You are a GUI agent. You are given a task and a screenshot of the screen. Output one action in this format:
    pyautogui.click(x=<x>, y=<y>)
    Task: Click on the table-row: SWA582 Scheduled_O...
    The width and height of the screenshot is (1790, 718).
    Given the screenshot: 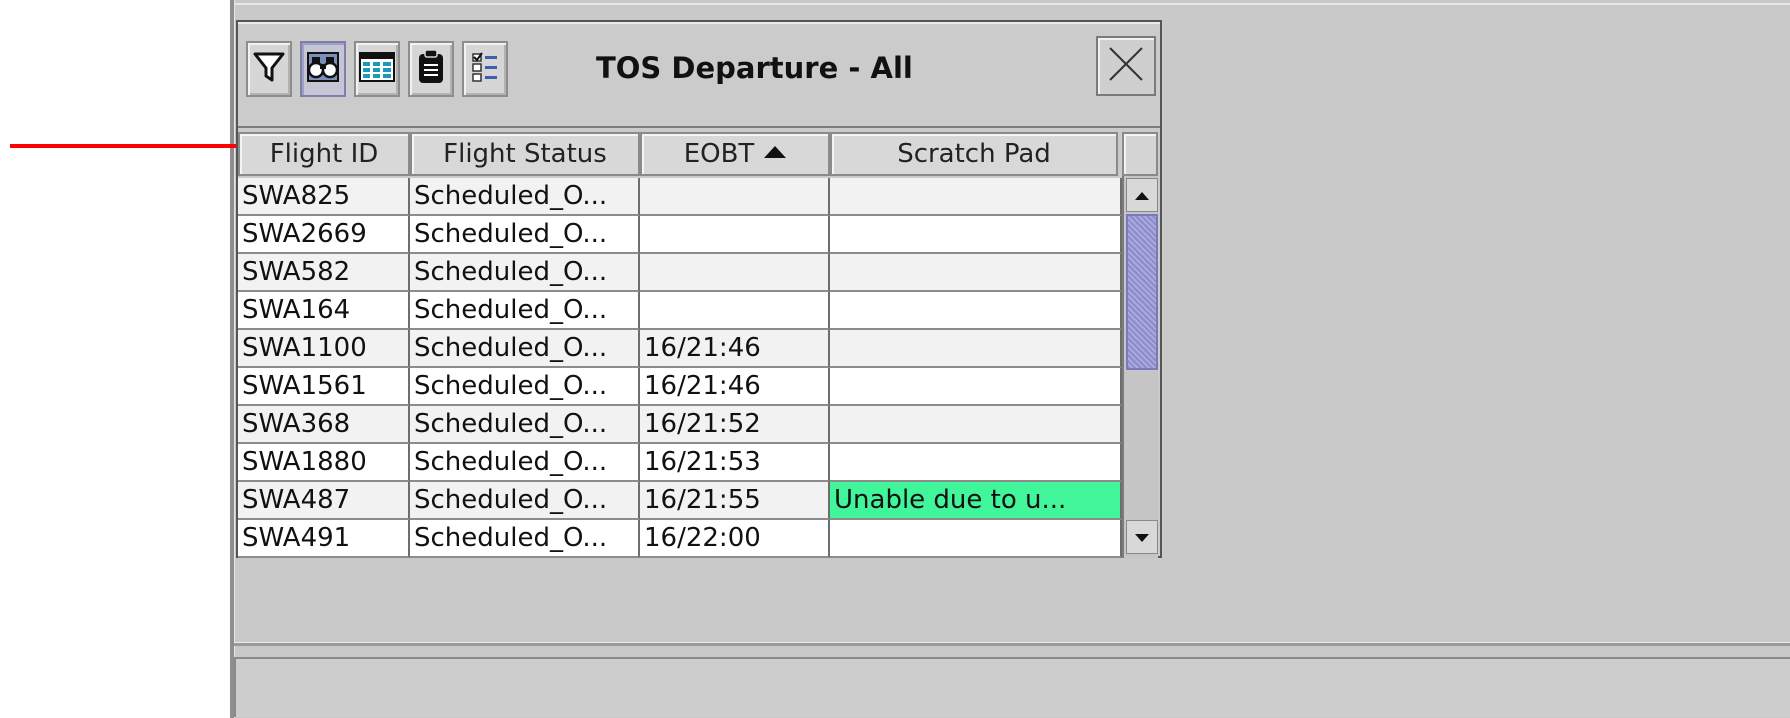 What is the action you would take?
    pyautogui.click(x=680, y=273)
    